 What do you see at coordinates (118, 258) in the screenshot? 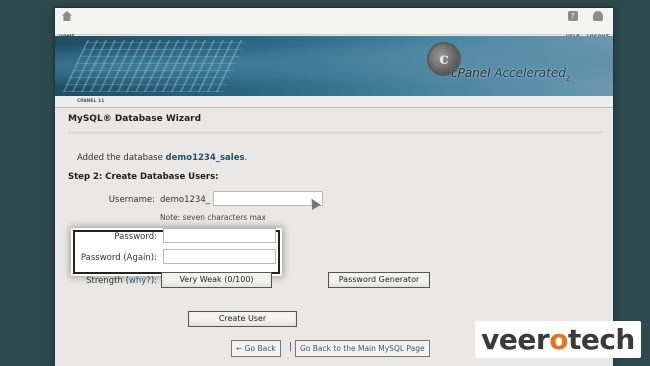
I see `password-again-label: Password (Again):` at bounding box center [118, 258].